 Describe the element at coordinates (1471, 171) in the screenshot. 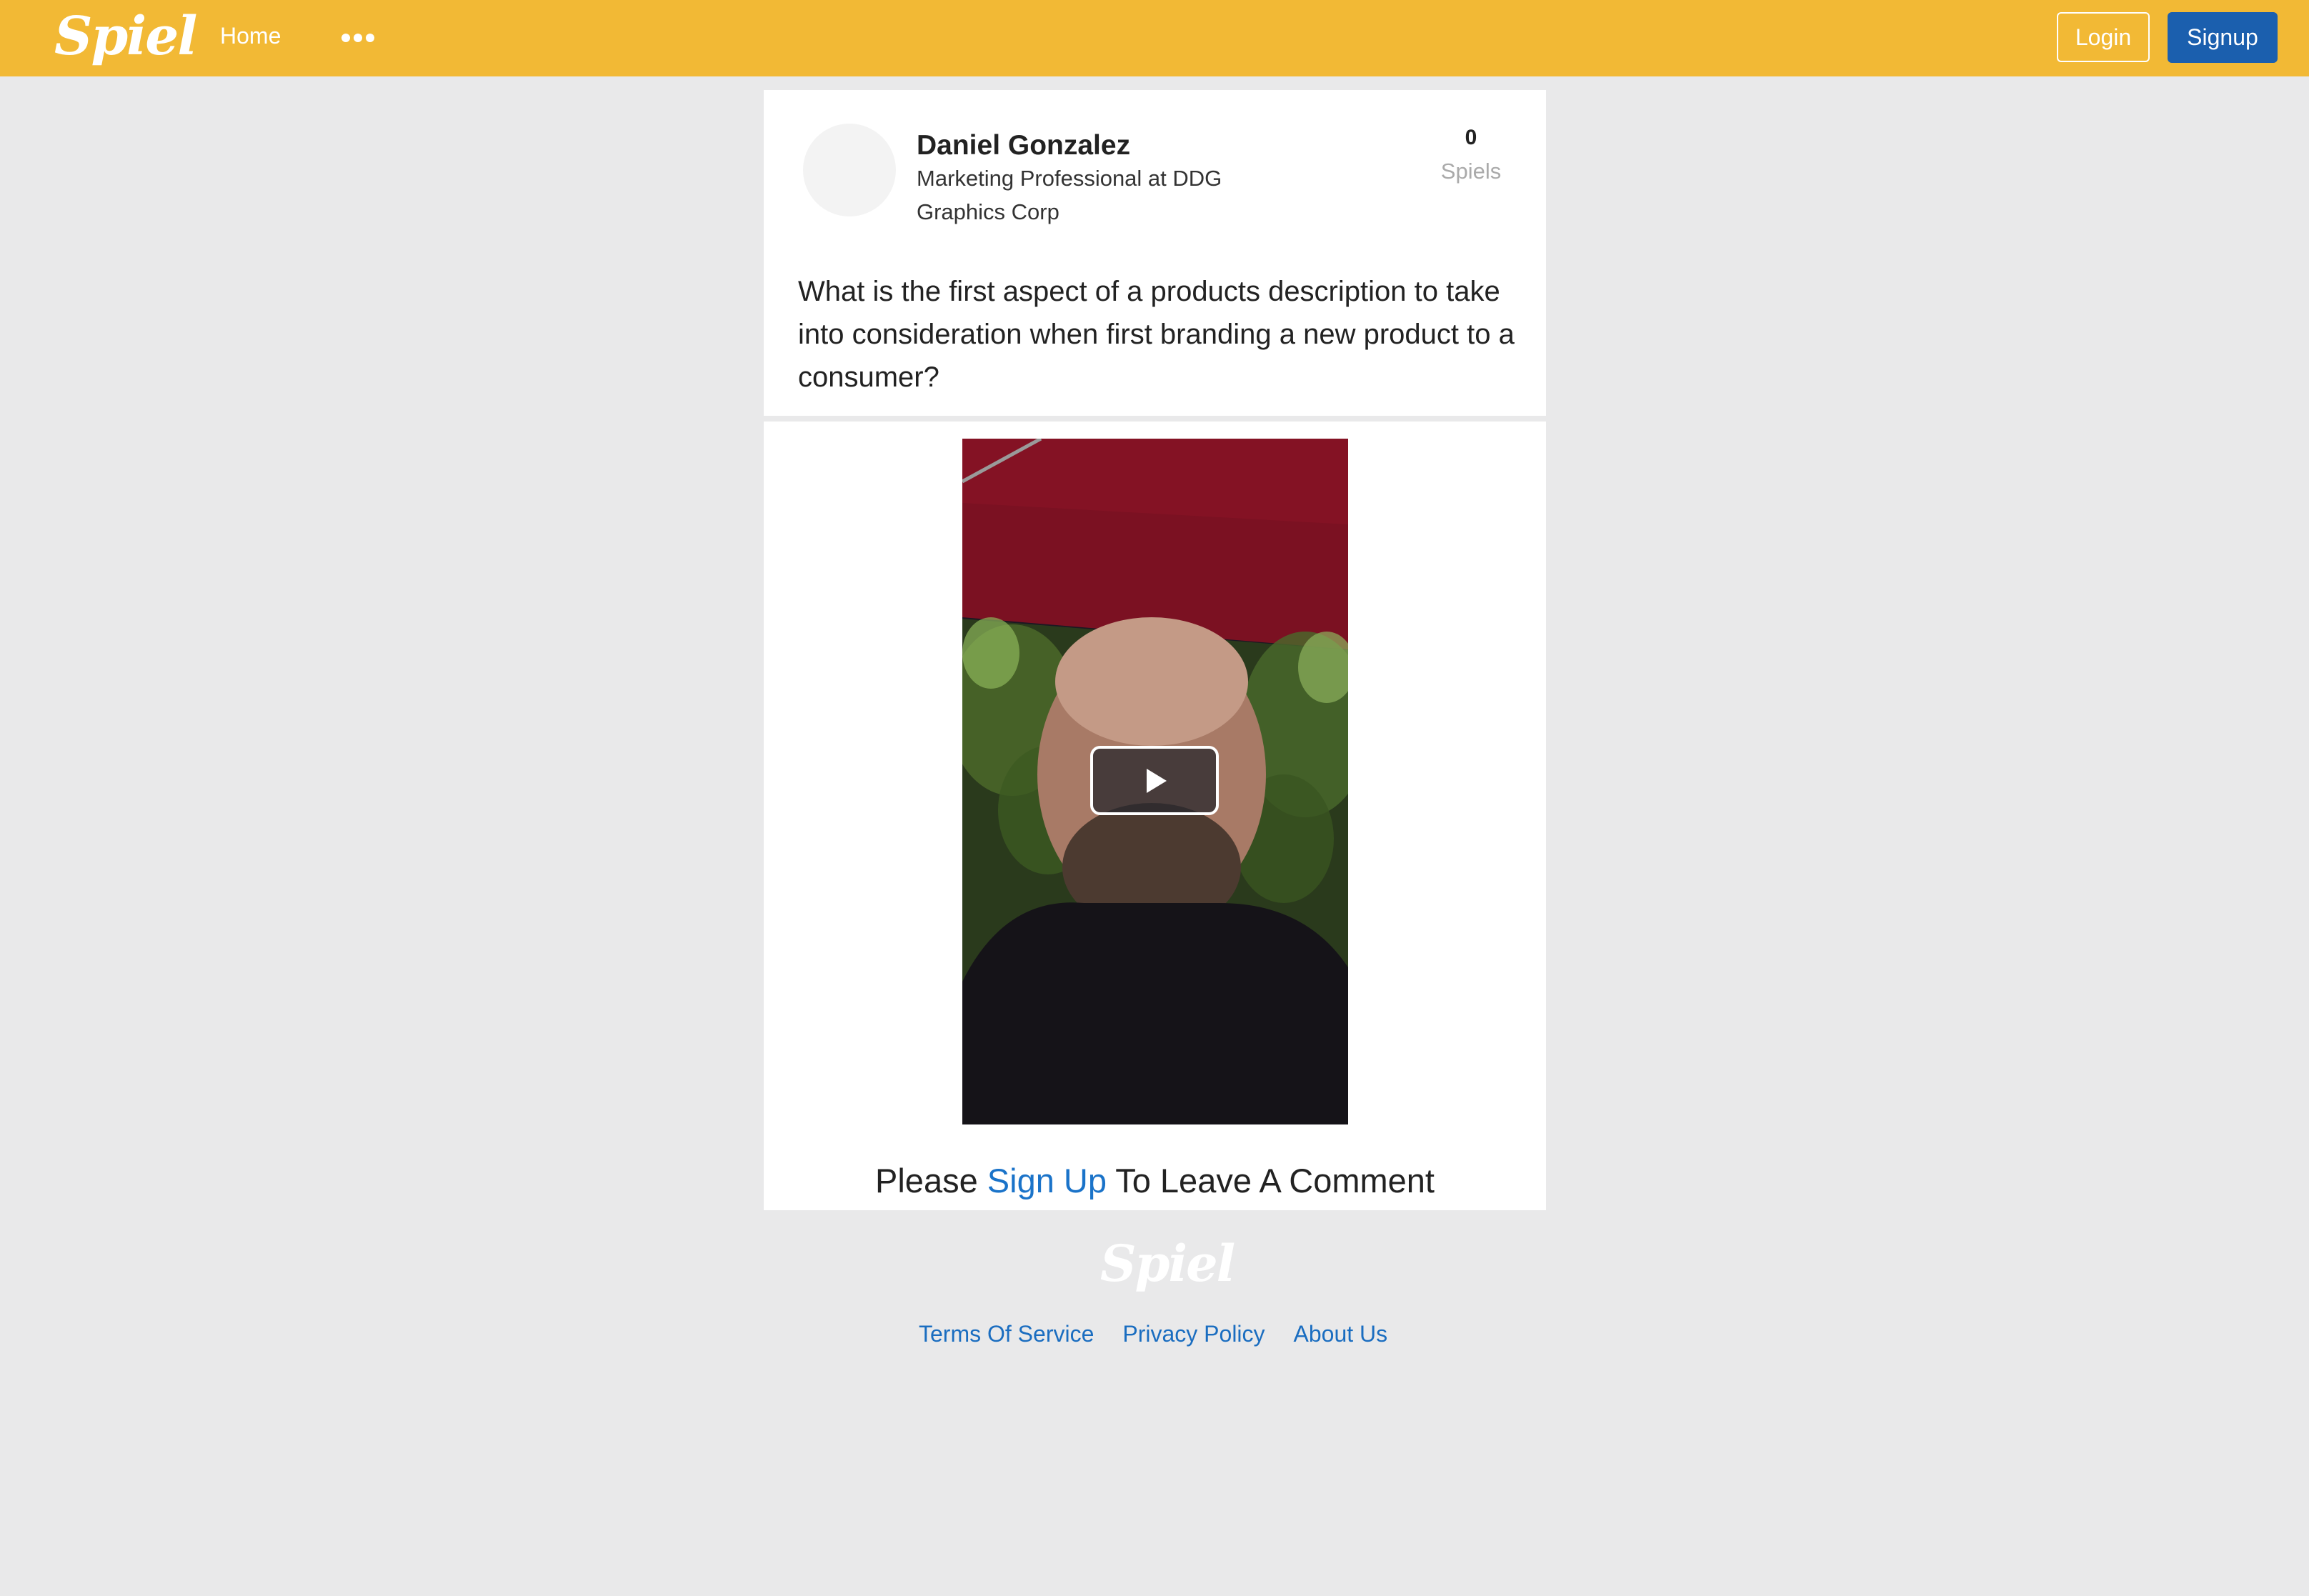

I see `spiels-label: Spiels` at that location.